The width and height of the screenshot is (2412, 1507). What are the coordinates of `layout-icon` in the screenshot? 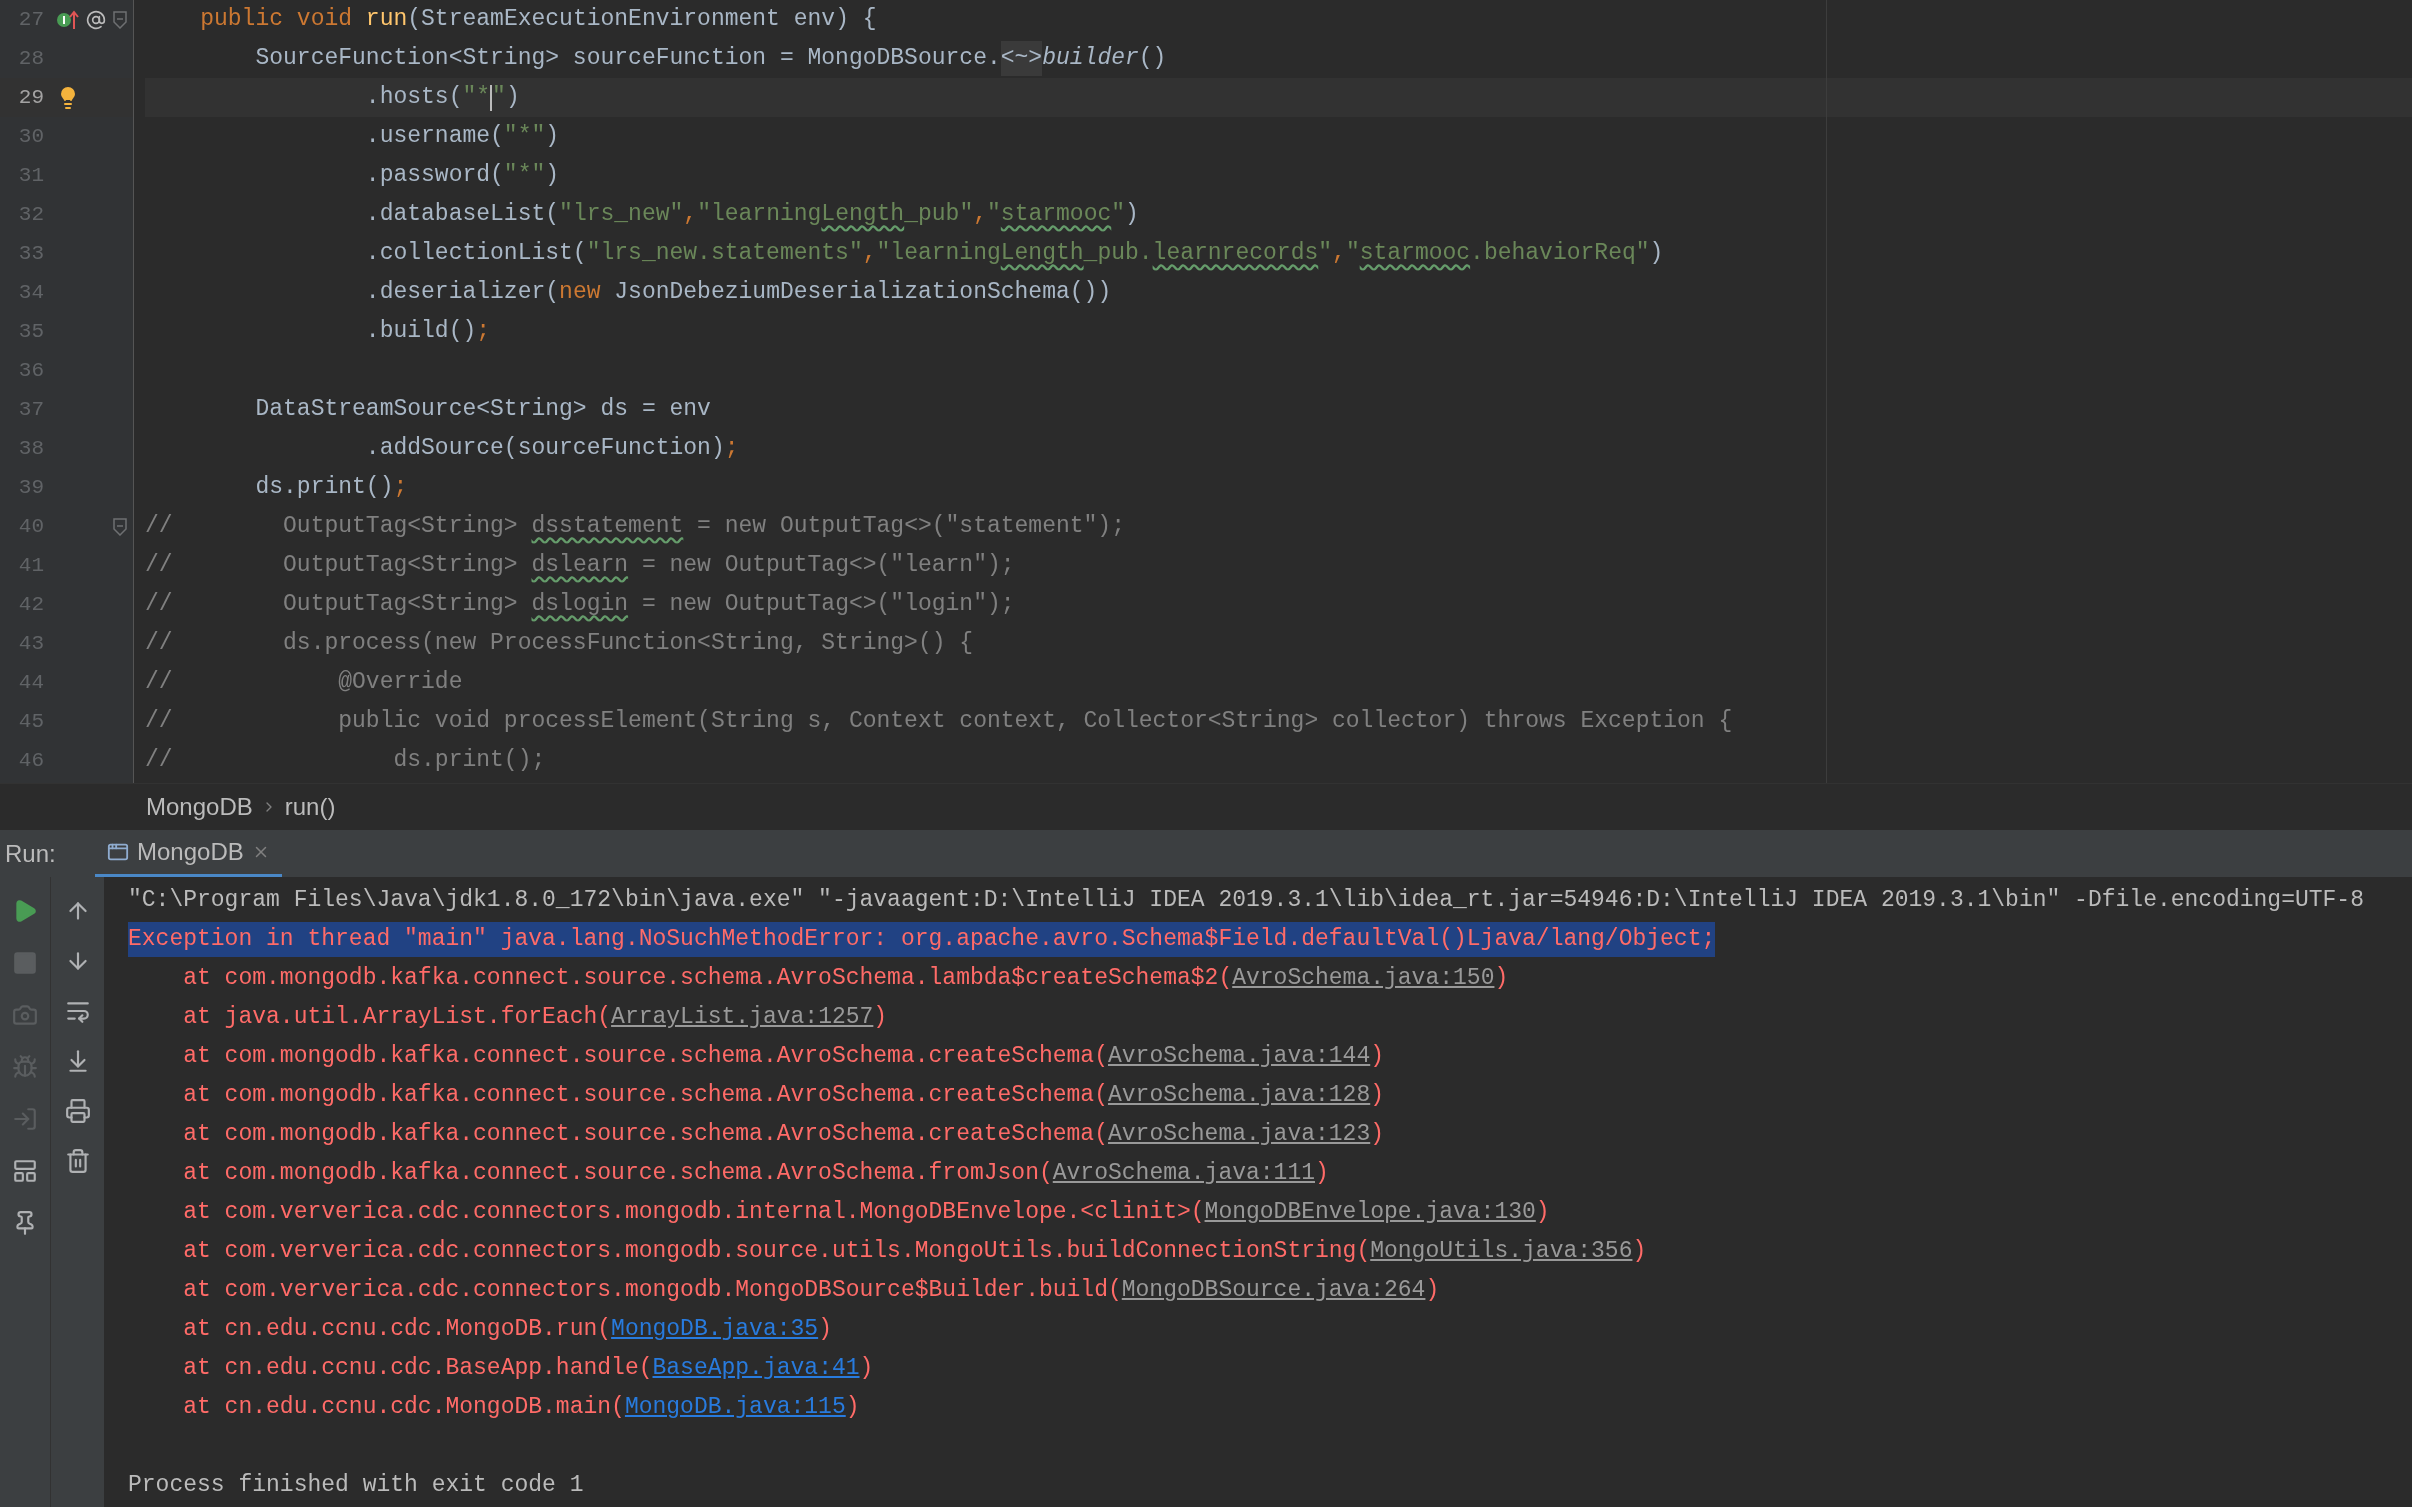 It's located at (25, 1171).